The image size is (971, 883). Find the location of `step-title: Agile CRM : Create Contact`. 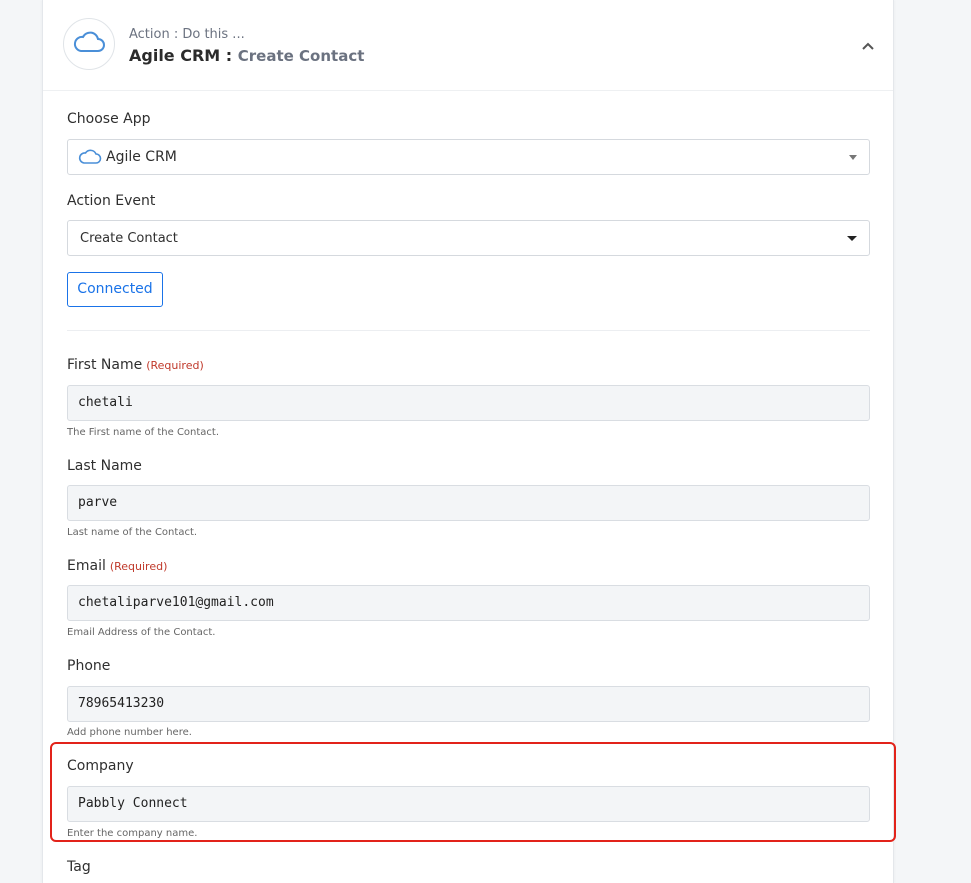

step-title: Agile CRM : Create Contact is located at coordinates (246, 55).